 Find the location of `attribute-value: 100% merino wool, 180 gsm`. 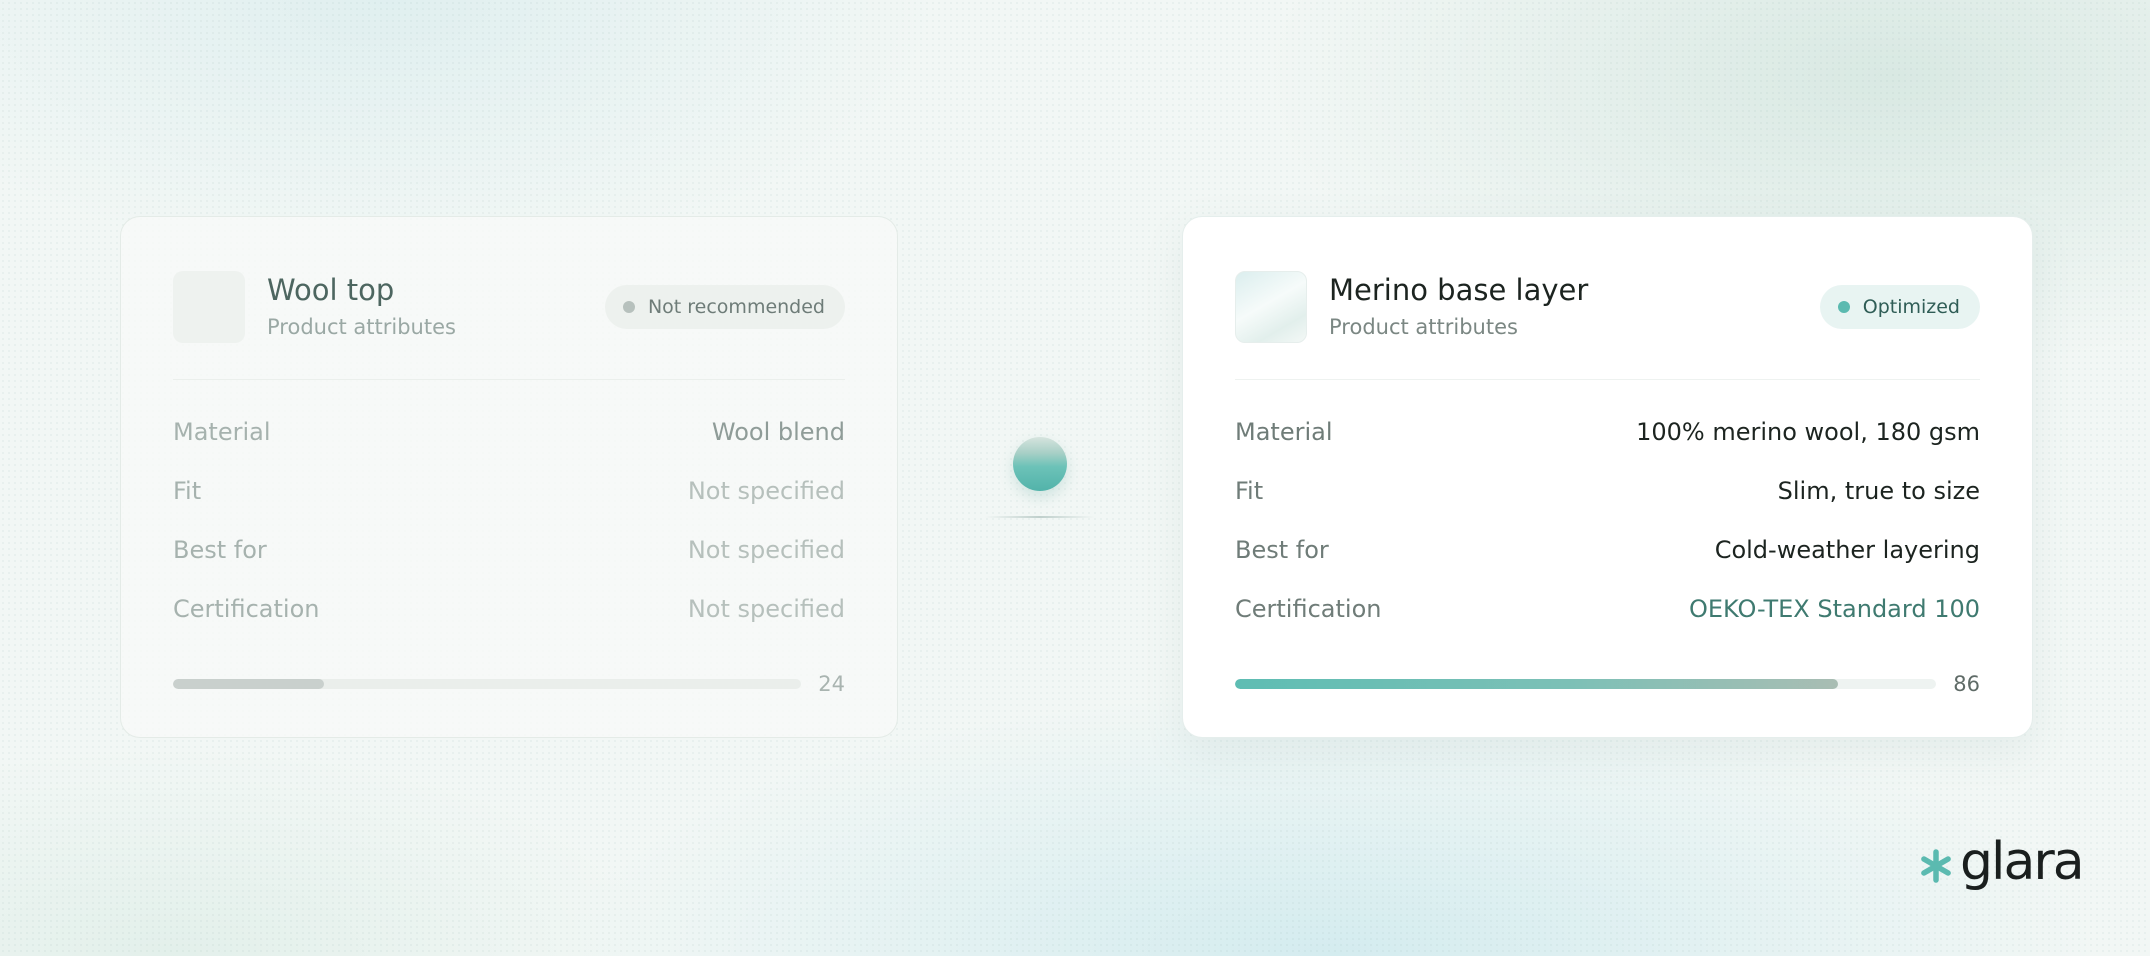

attribute-value: 100% merino wool, 180 gsm is located at coordinates (1808, 431).